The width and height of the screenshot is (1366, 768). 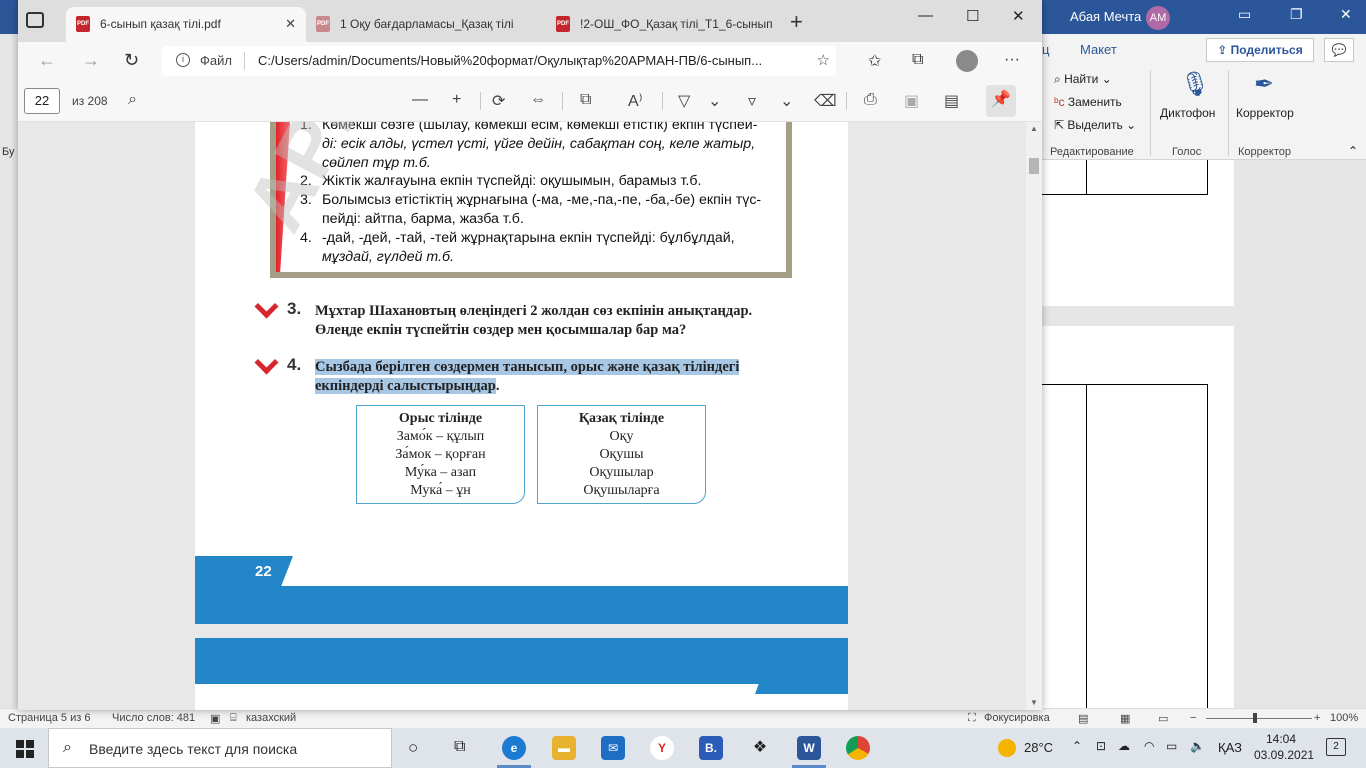 I want to click on focus-mode-button: Фокусировка, so click(x=1017, y=718).